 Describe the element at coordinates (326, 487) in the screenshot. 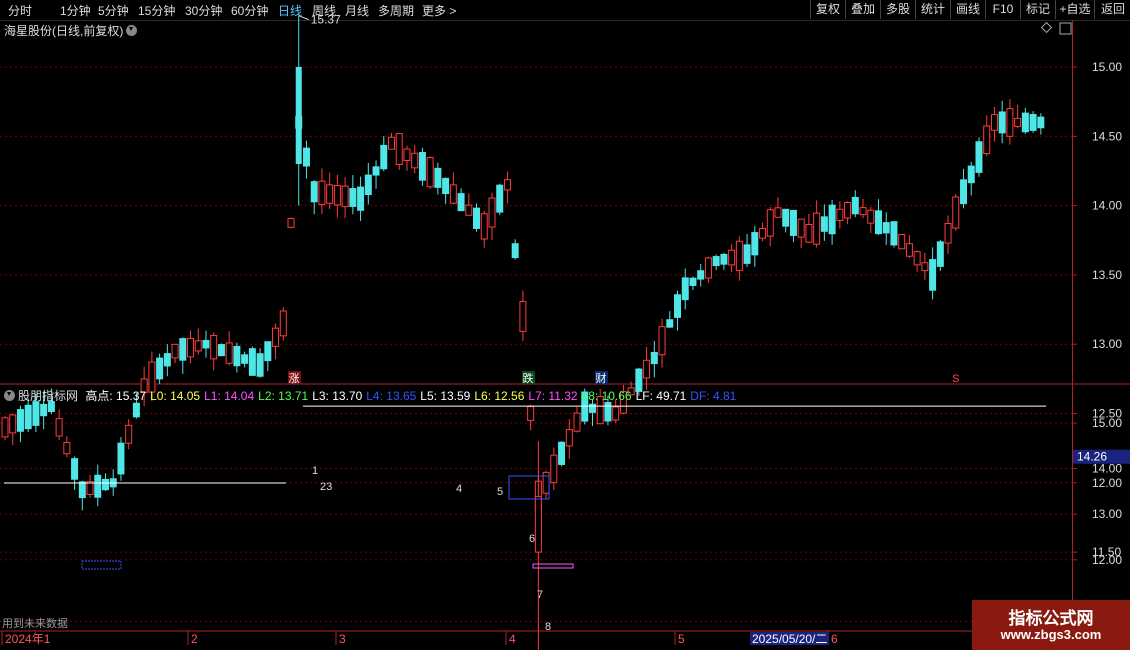

I see `level-number: 23` at that location.